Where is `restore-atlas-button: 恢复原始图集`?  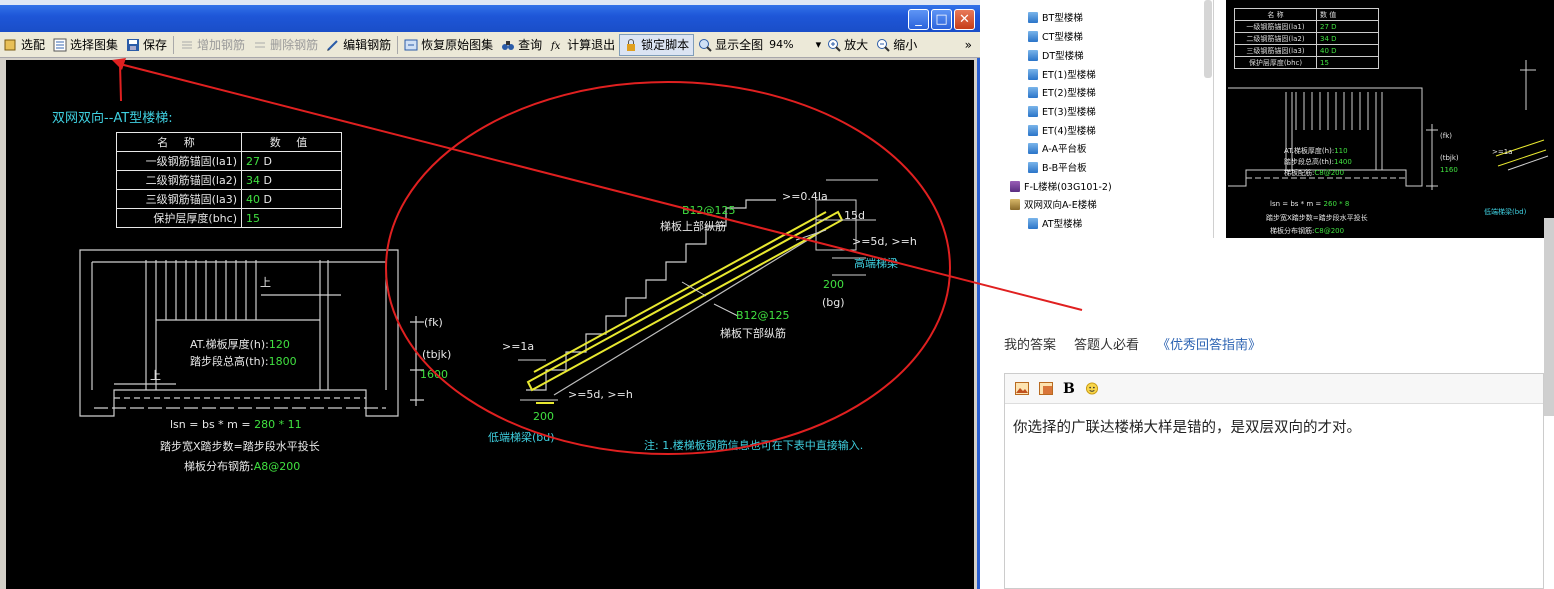 restore-atlas-button: 恢复原始图集 is located at coordinates (448, 45).